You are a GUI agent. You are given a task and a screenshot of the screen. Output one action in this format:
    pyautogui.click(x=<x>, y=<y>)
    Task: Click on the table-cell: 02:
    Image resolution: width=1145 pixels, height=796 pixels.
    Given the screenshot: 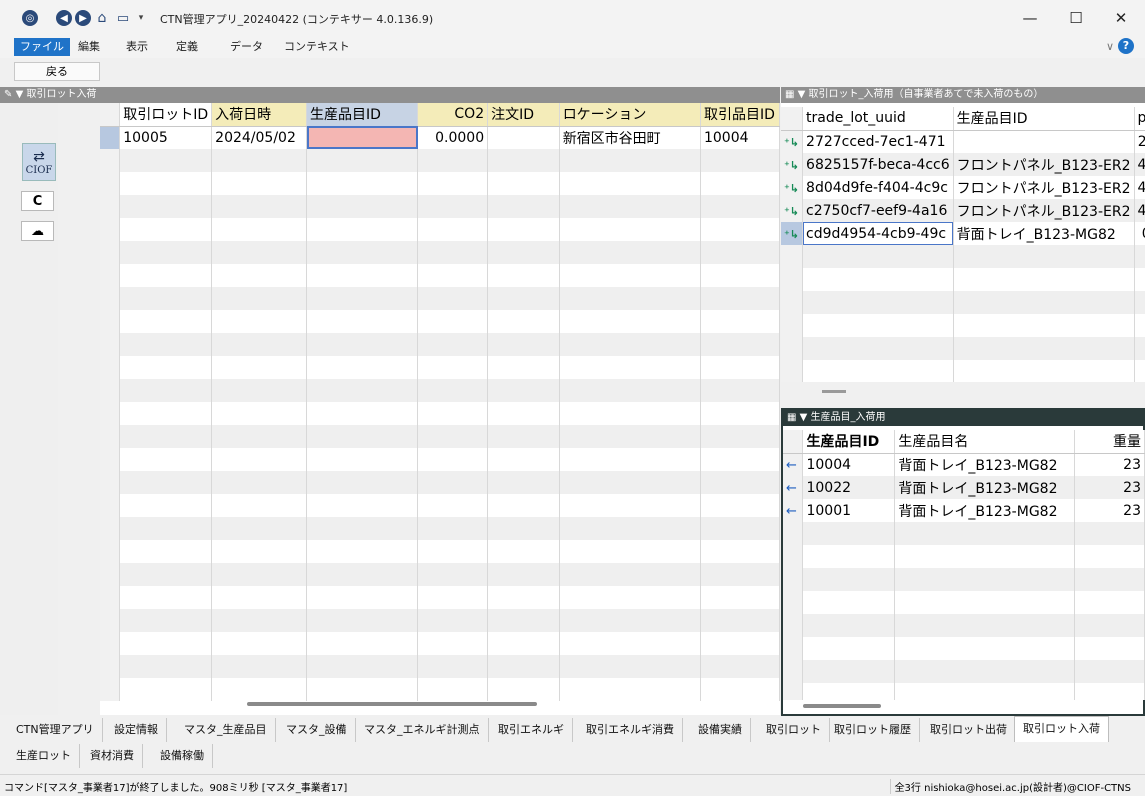 What is the action you would take?
    pyautogui.click(x=1139, y=233)
    